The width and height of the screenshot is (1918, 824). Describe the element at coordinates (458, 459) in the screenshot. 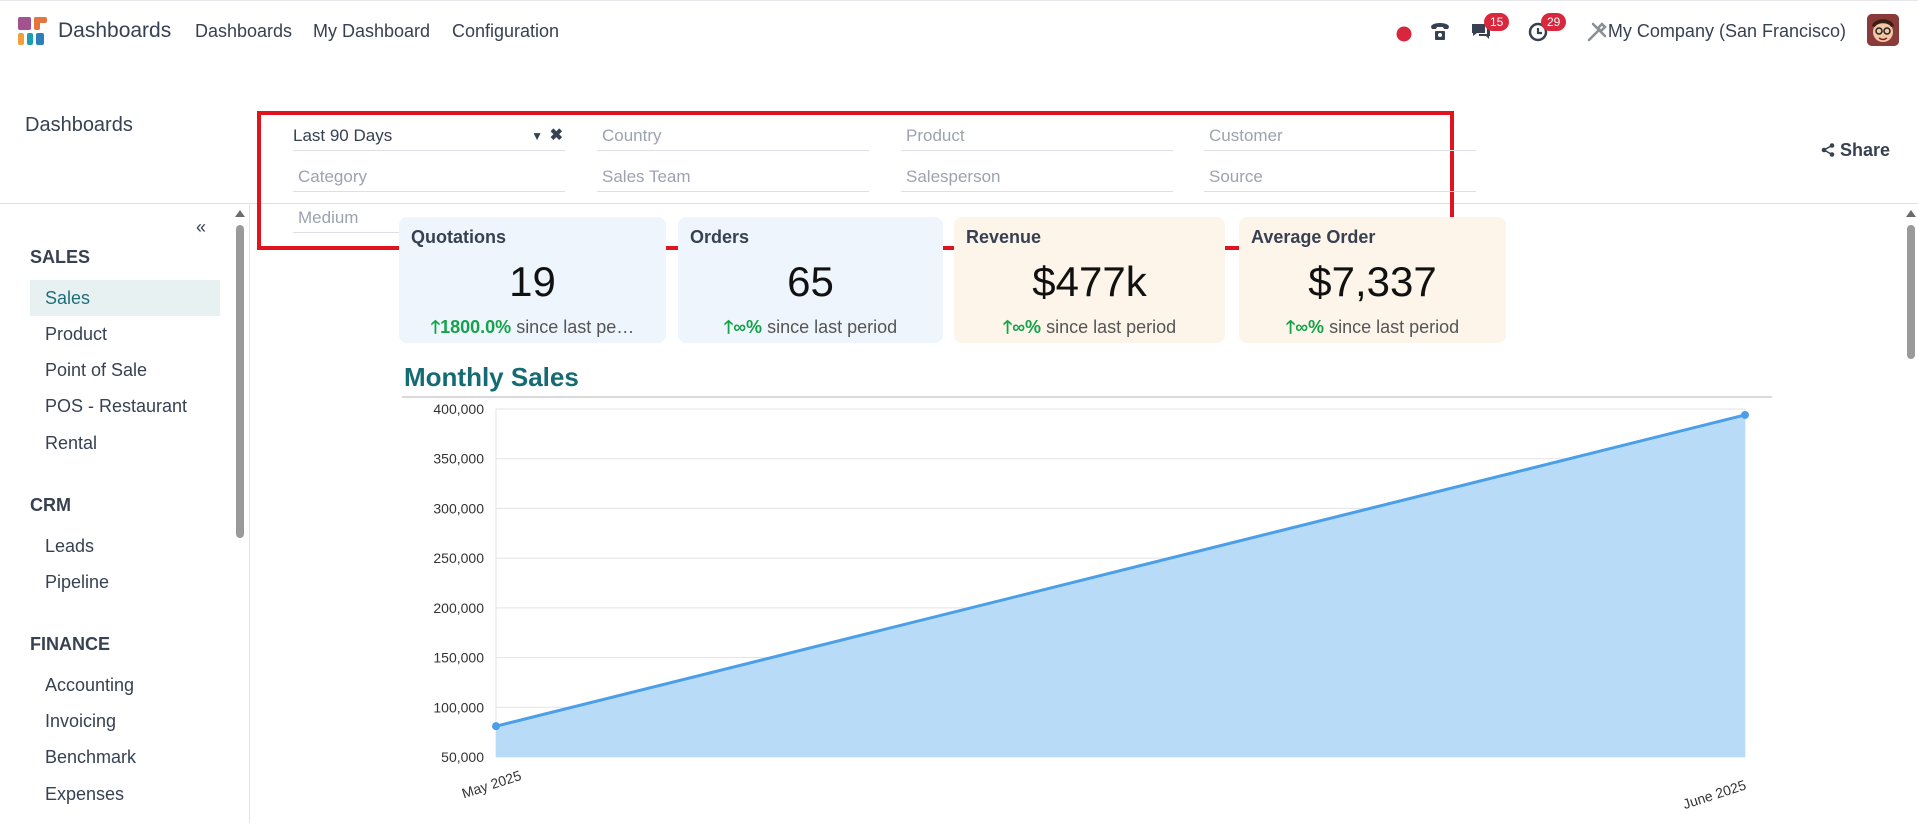

I see `y-tick-label: 350,000` at that location.